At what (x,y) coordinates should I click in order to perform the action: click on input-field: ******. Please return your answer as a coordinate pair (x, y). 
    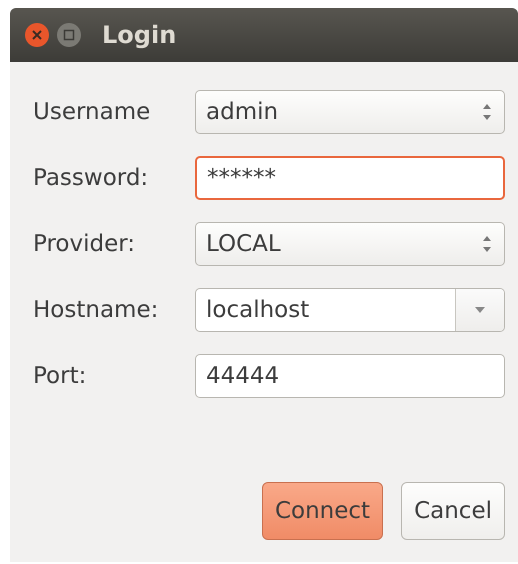
    Looking at the image, I should click on (350, 178).